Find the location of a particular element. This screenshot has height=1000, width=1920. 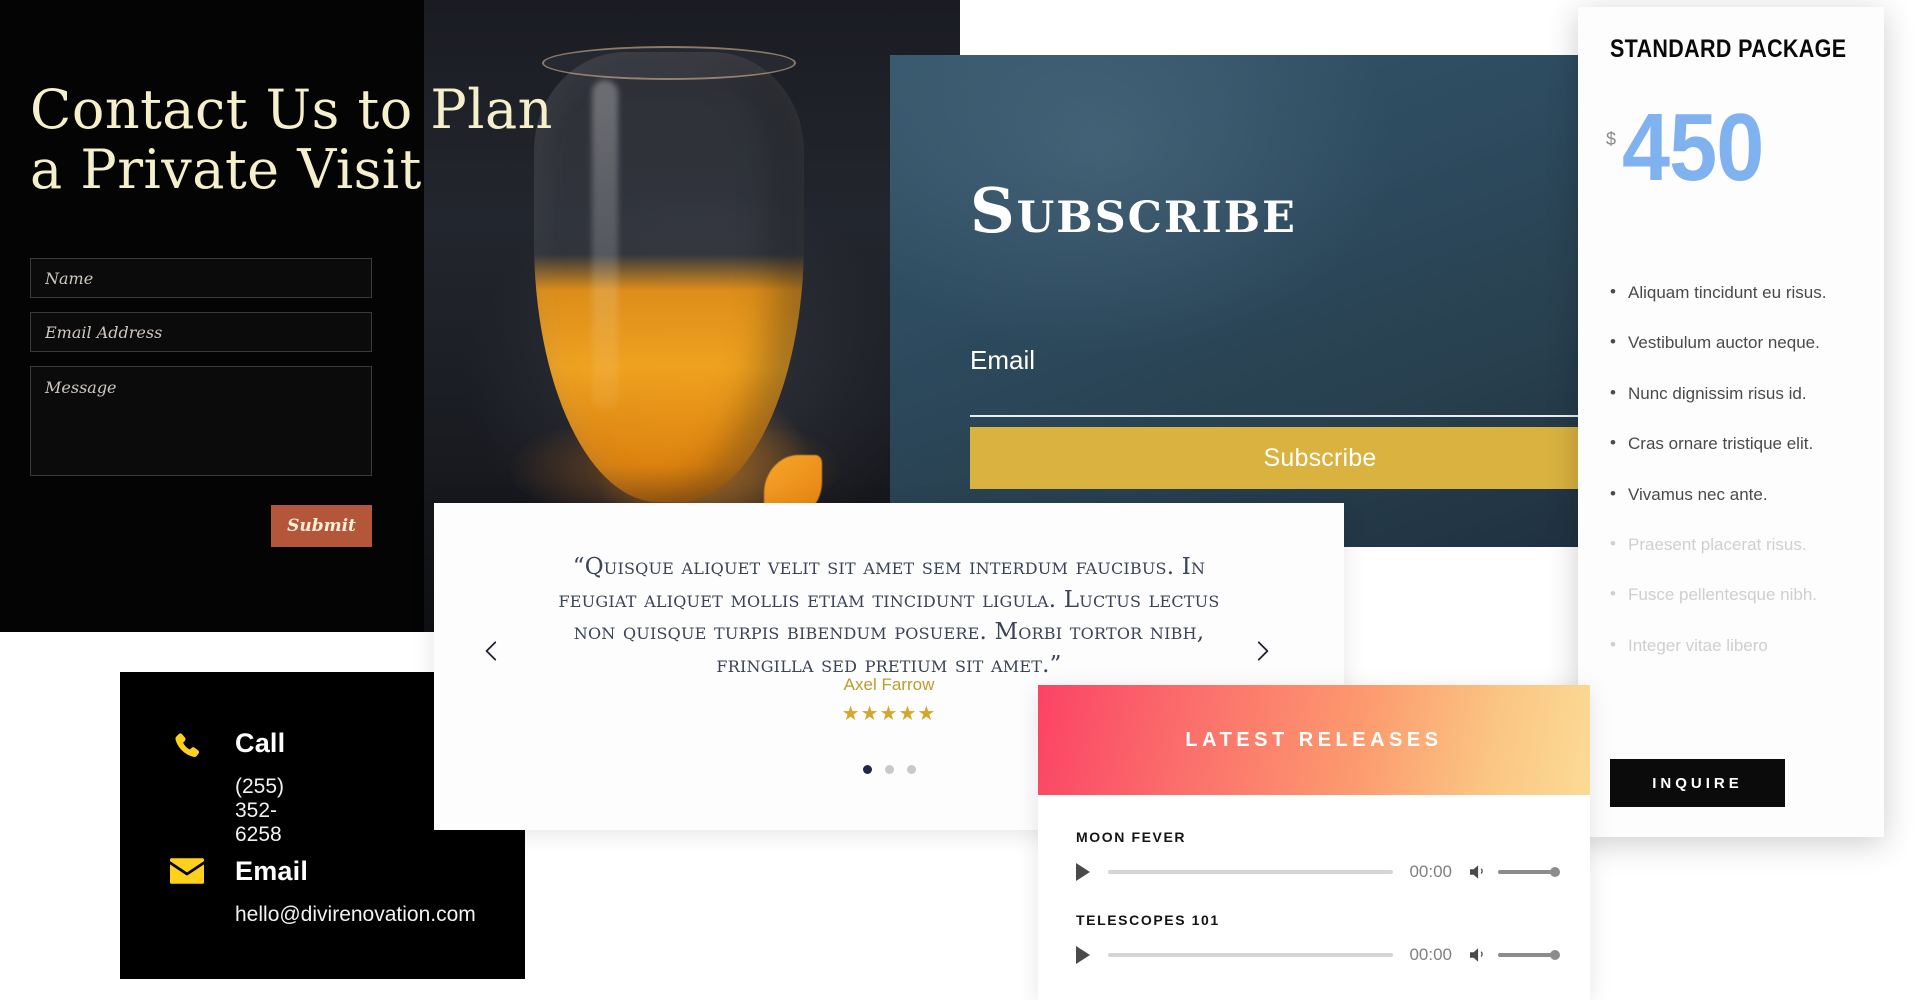

contact-form: Submit is located at coordinates (201, 402).